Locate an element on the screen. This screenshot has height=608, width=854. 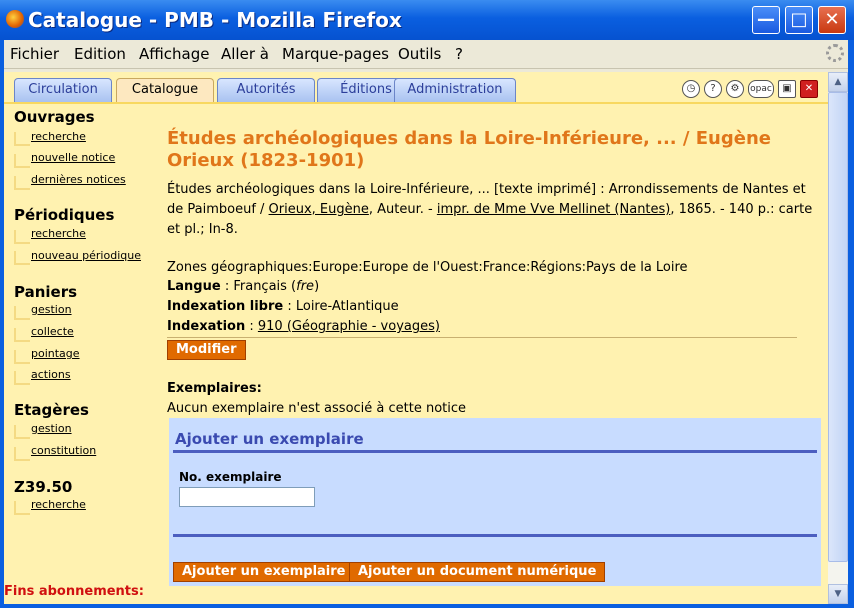
close-button: ✕ is located at coordinates (832, 20).